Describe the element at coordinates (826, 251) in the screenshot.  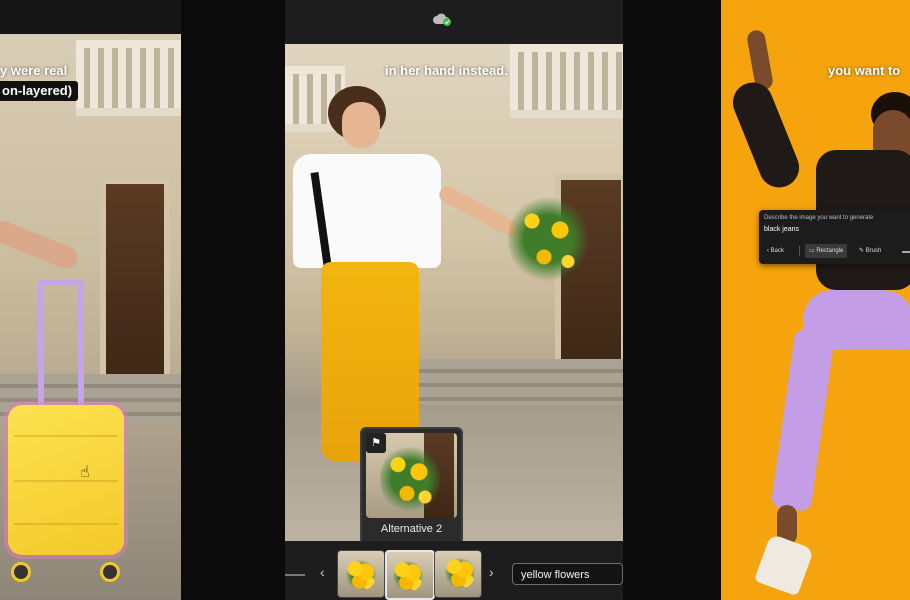
I see `rectangle-button: ▭ Rectangle` at that location.